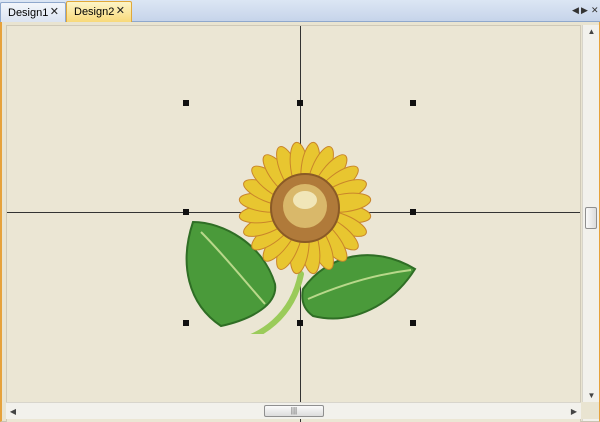 This screenshot has width=600, height=422. Describe the element at coordinates (120, 11) in the screenshot. I see `tab-design2-close-icon: ✕` at that location.